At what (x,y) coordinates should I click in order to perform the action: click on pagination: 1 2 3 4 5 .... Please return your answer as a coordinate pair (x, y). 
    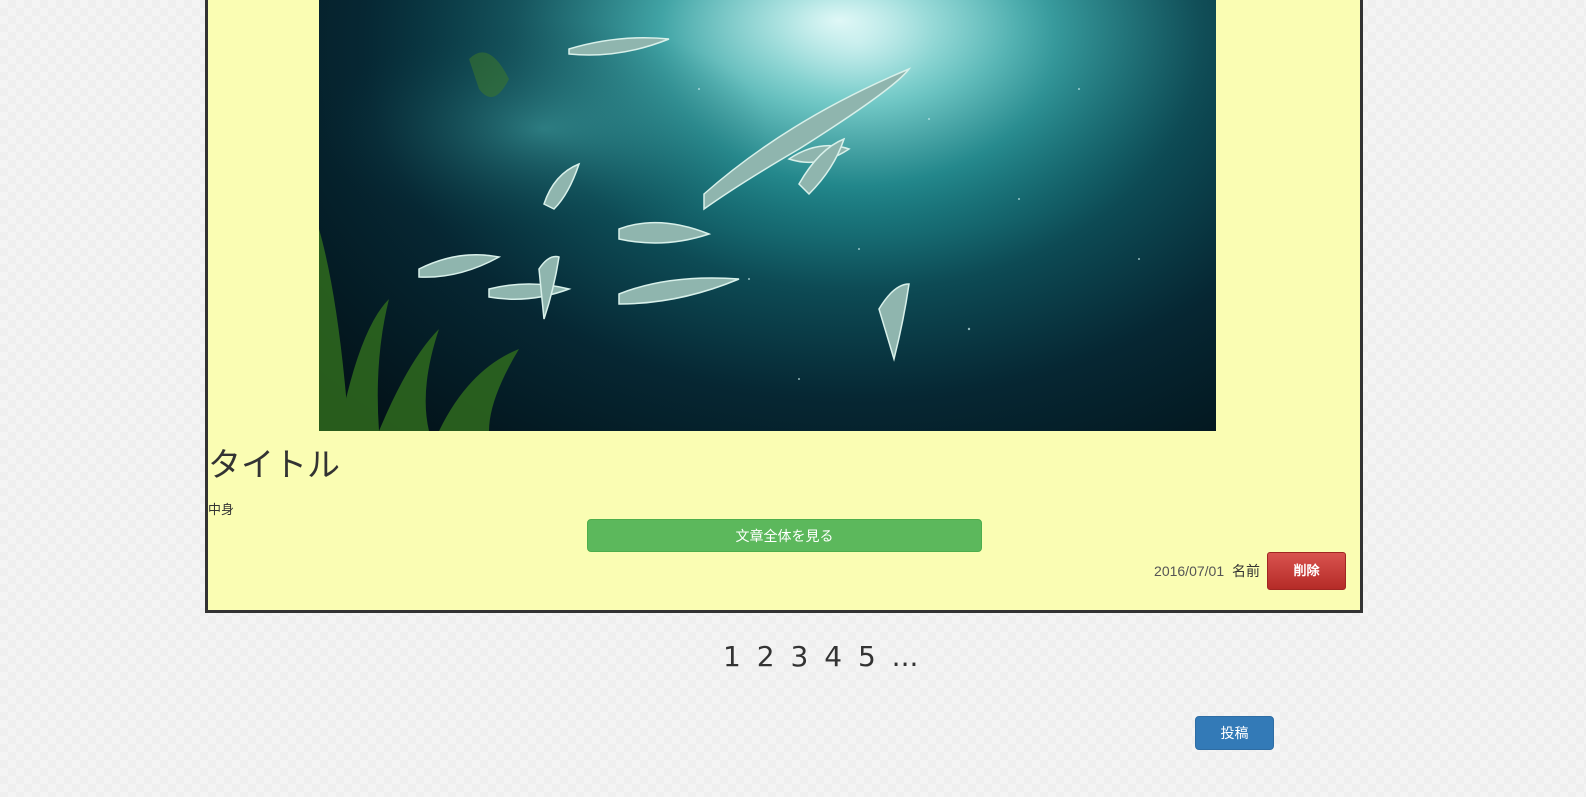
    Looking at the image, I should click on (820, 656).